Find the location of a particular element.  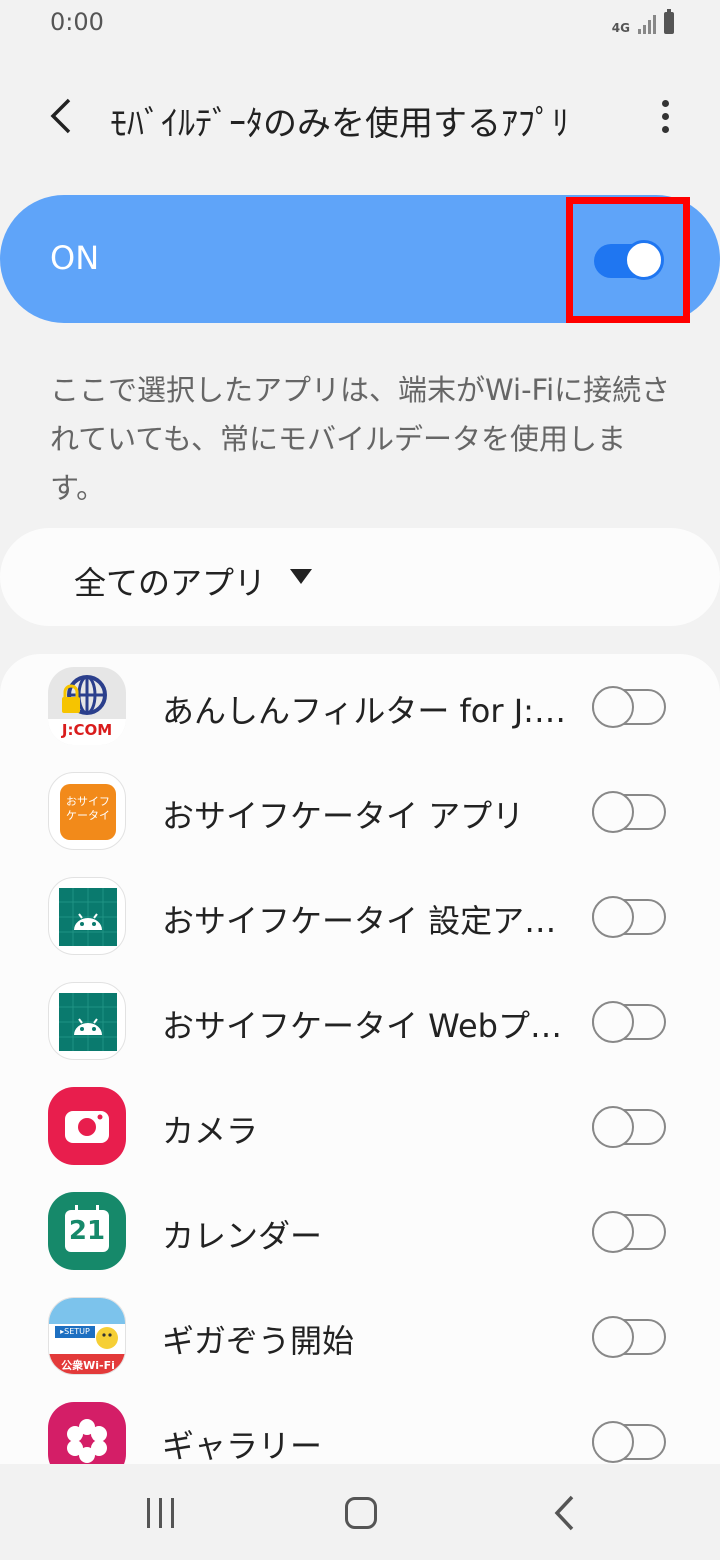

app-name: ギガぞう開始 is located at coordinates (258, 1341).